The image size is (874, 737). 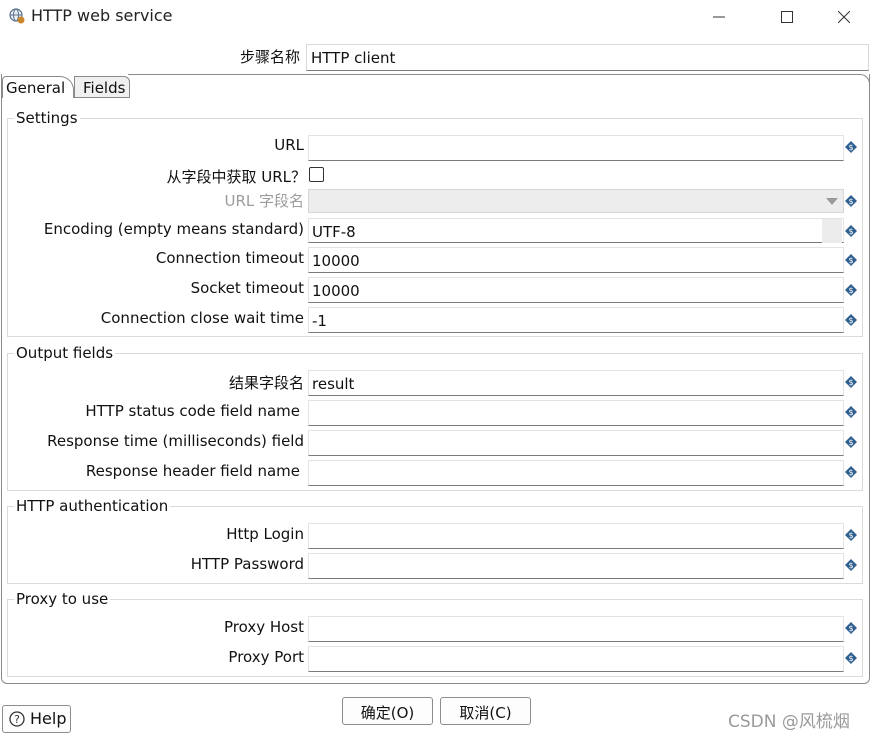 I want to click on http-login-label: Http Login, so click(x=265, y=534).